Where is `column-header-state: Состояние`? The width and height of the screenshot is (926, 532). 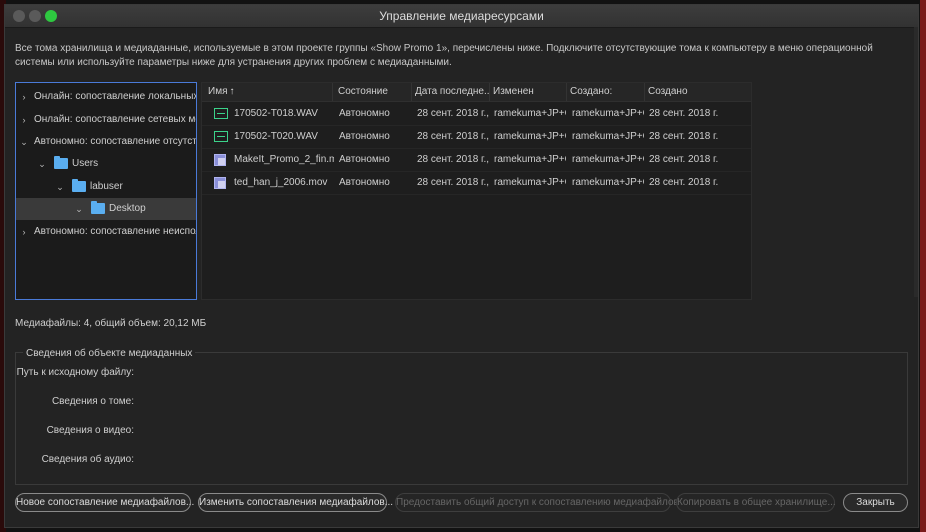
column-header-state: Состояние is located at coordinates (373, 92).